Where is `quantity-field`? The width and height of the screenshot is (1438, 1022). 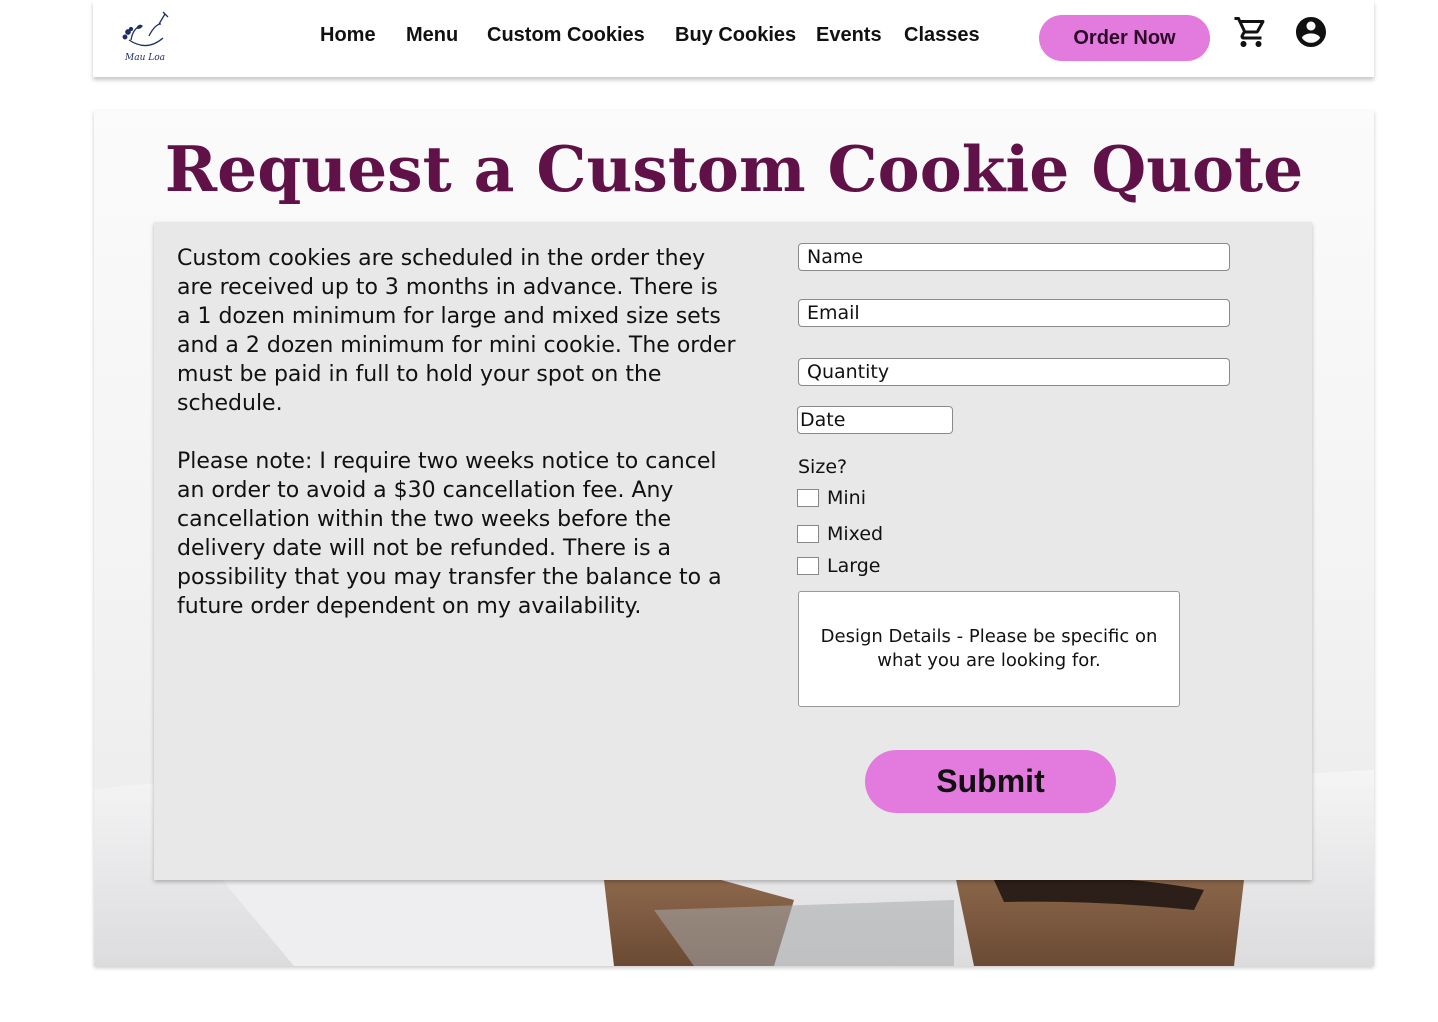
quantity-field is located at coordinates (1014, 372).